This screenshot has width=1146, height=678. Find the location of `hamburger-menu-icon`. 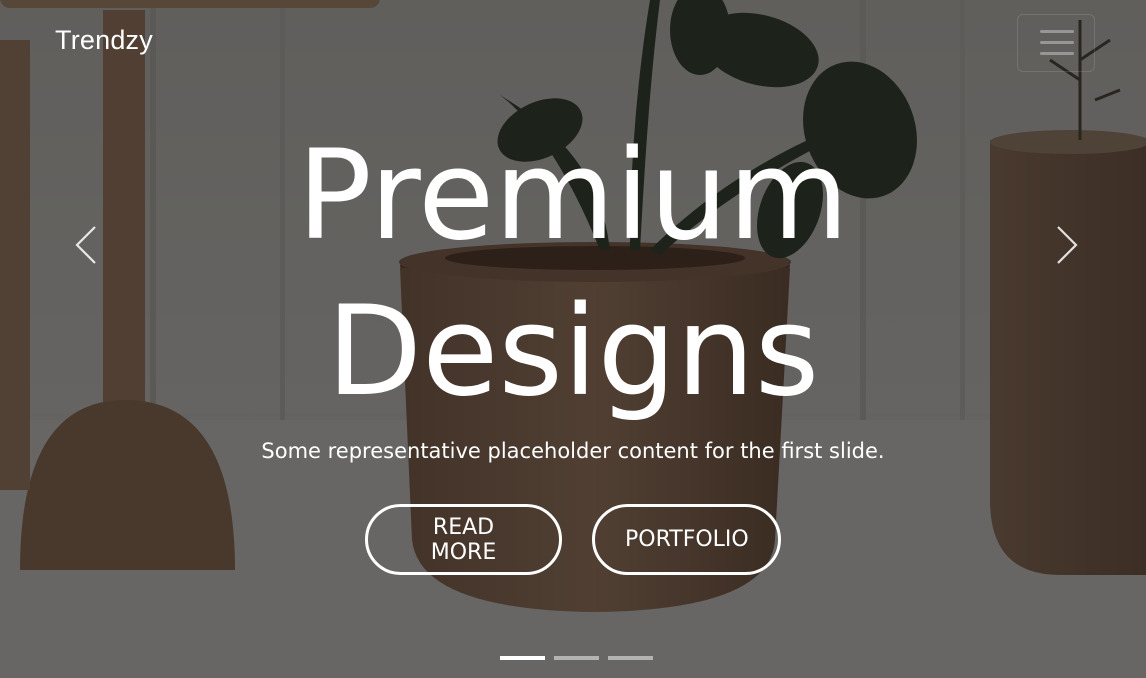

hamburger-menu-icon is located at coordinates (1057, 43).